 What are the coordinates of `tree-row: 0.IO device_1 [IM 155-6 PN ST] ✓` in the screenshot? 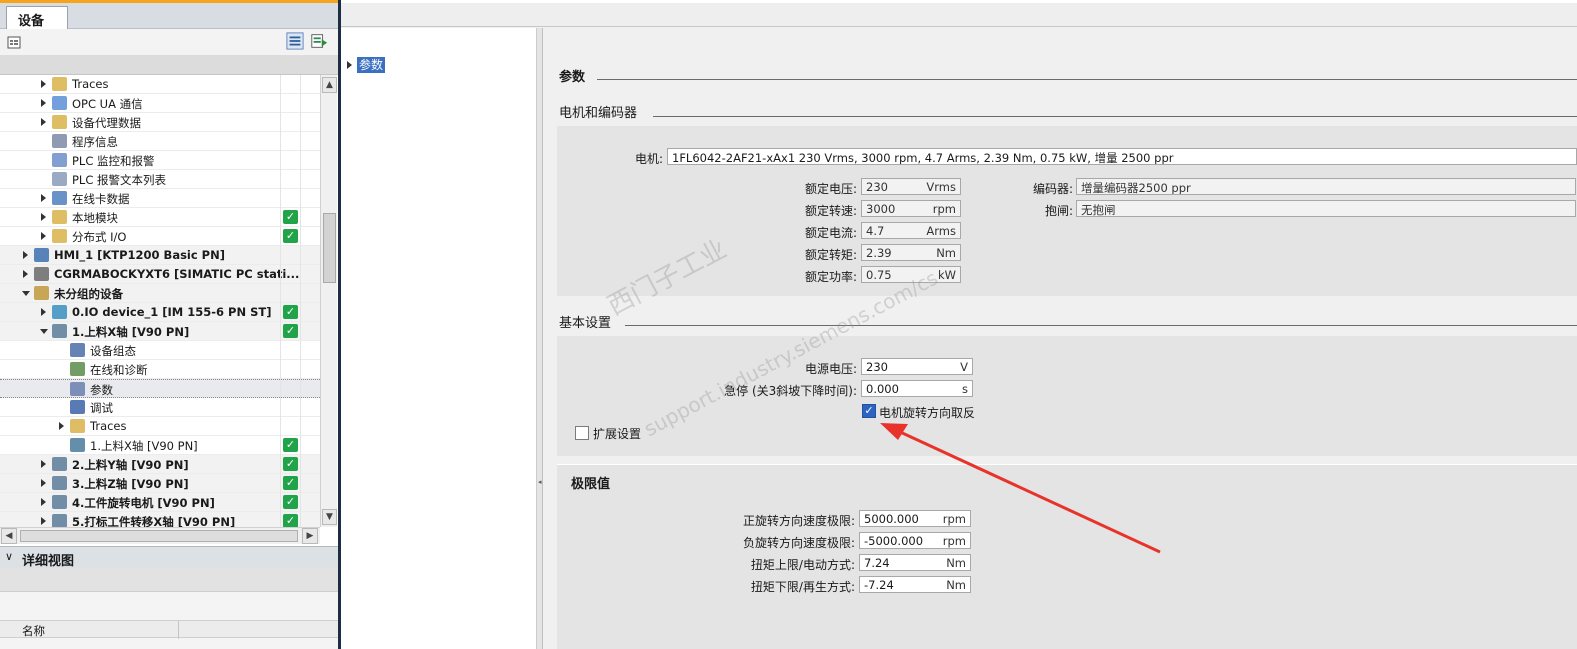 It's located at (160, 312).